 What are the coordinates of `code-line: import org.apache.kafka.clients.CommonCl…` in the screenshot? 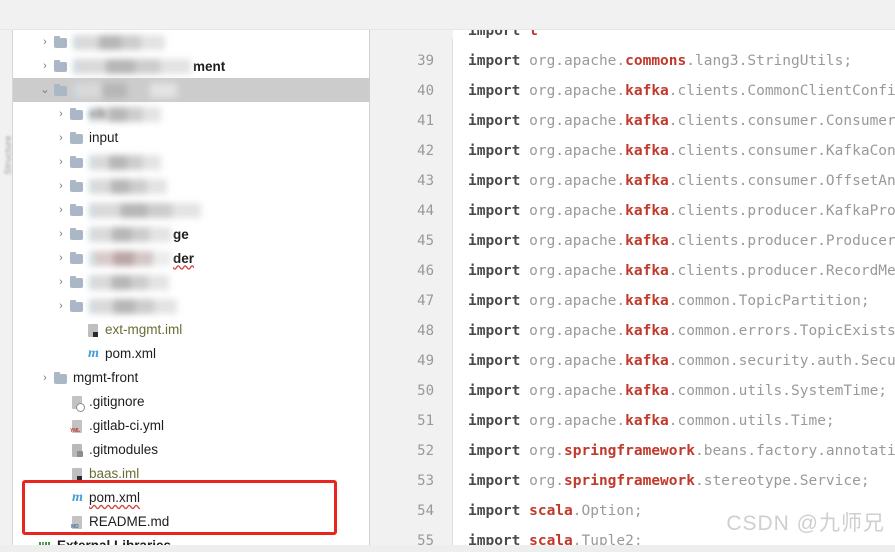 It's located at (674, 91).